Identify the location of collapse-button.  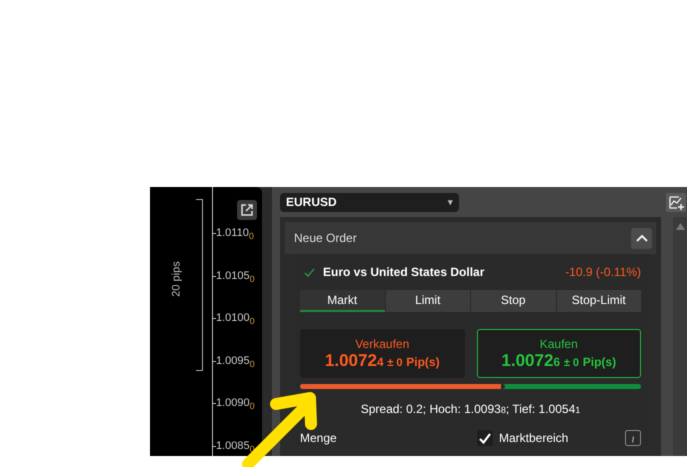
(641, 238).